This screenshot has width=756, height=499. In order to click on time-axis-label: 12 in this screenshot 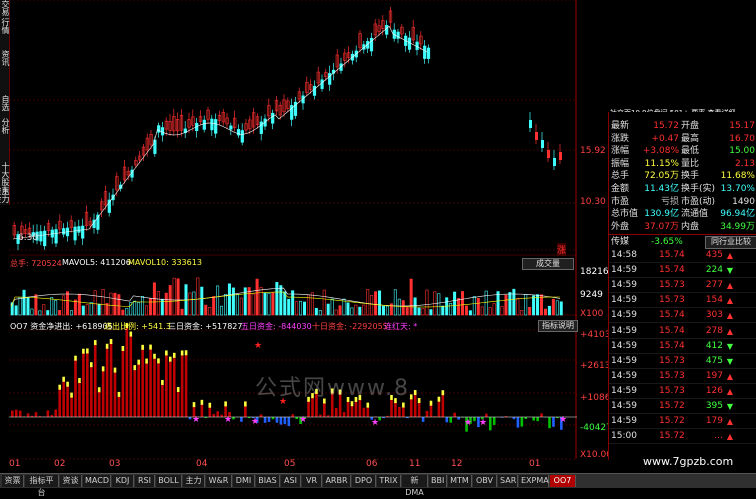, I will do `click(456, 464)`.